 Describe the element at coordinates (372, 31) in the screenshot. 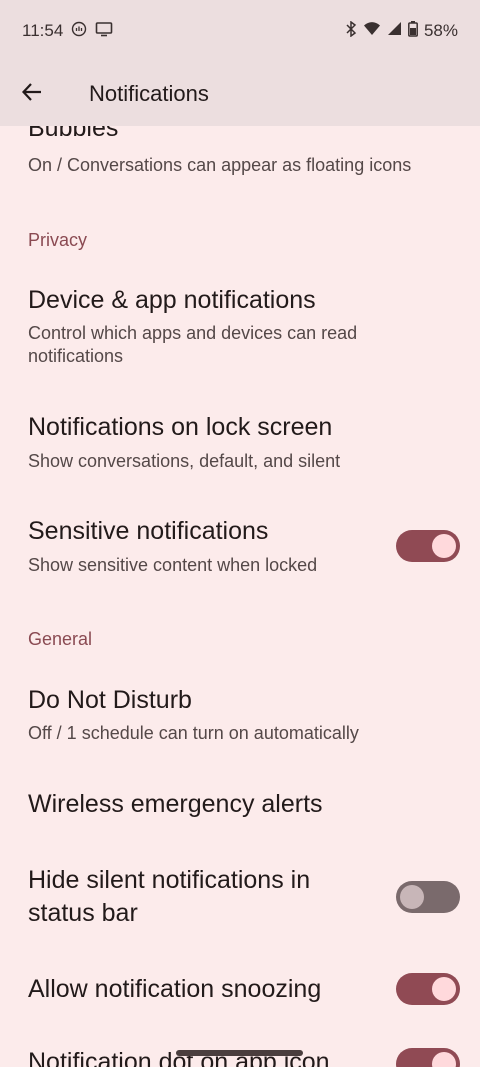

I see `wifi-icon` at that location.